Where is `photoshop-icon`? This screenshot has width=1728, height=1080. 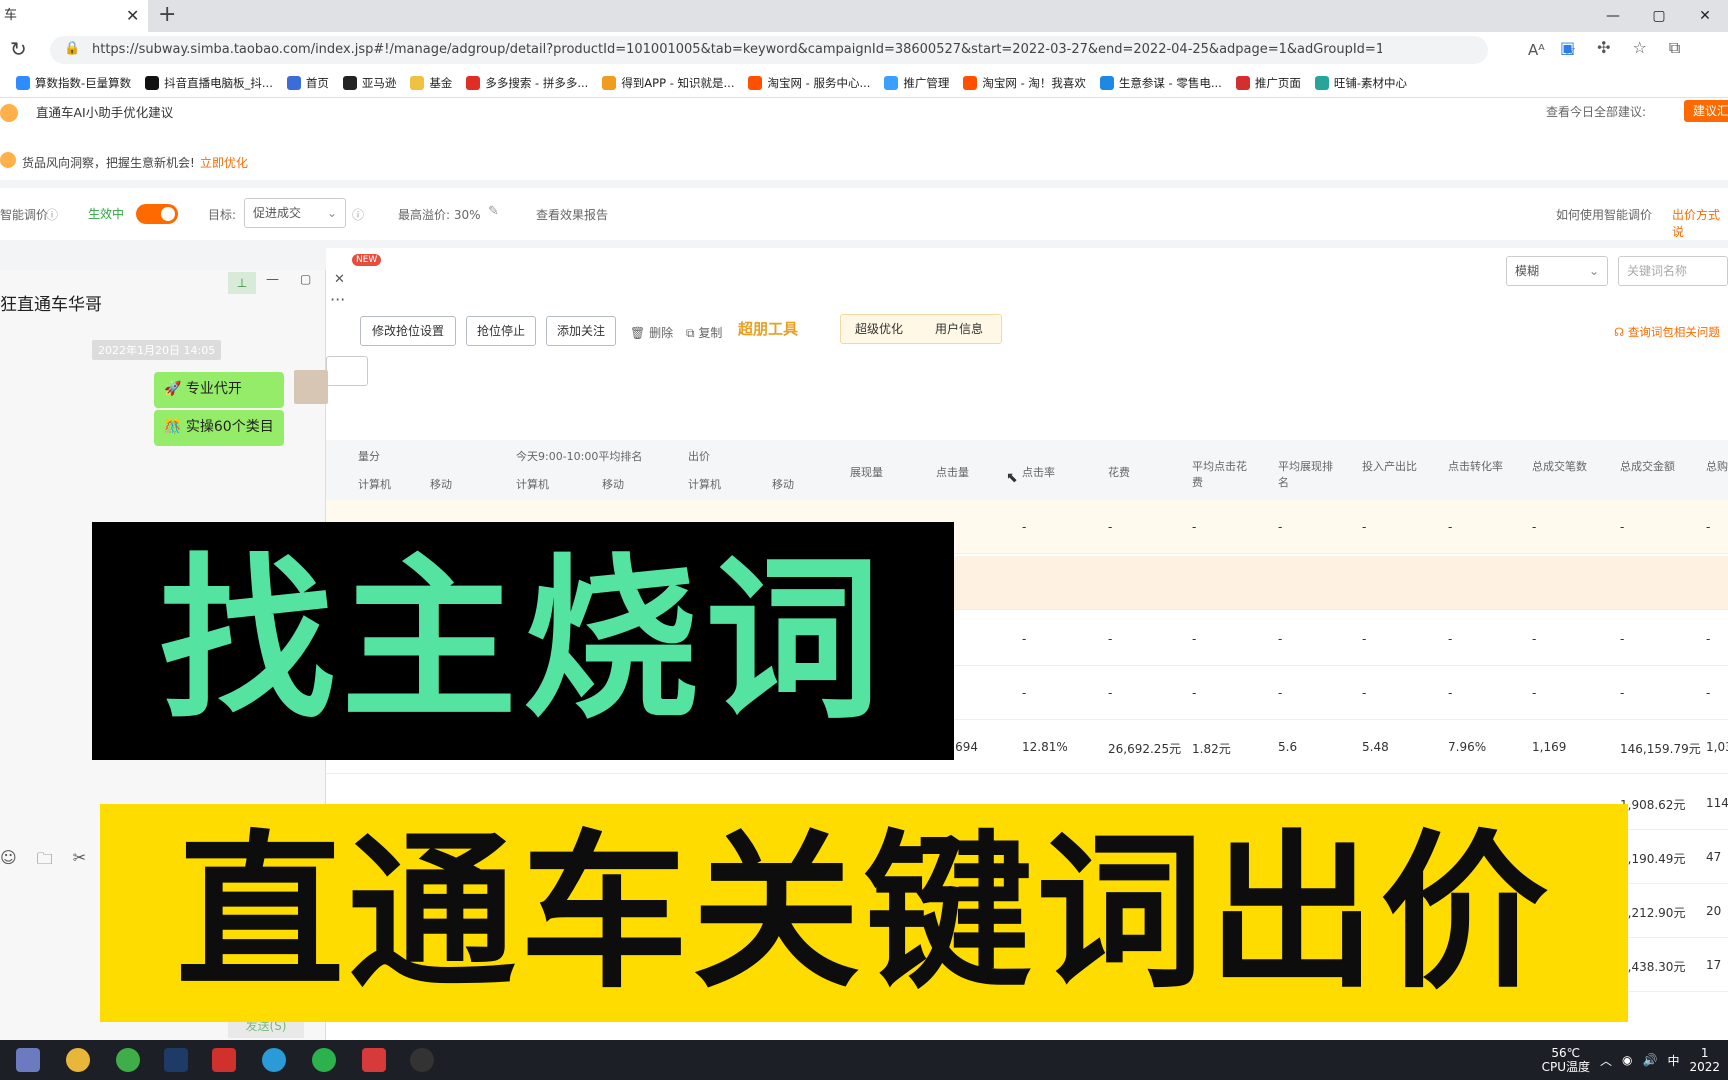
photoshop-icon is located at coordinates (176, 1060).